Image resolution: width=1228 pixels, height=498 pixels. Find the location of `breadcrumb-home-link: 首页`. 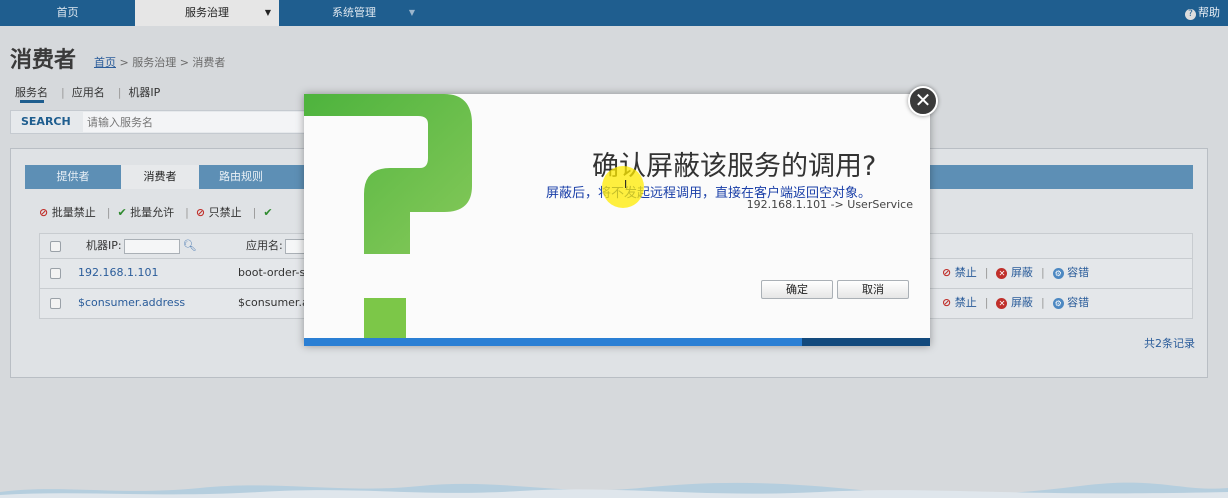

breadcrumb-home-link: 首页 is located at coordinates (105, 62).